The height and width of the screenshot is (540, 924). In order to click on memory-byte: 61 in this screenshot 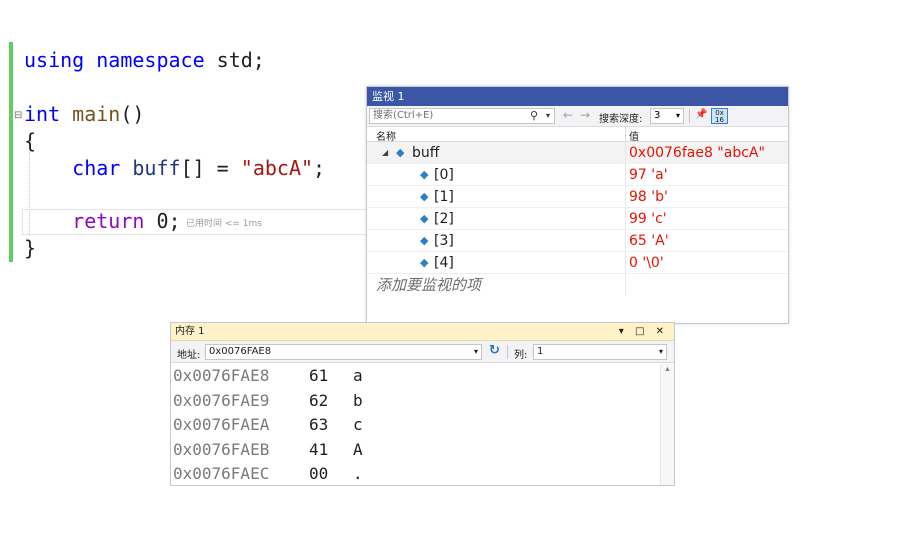, I will do `click(318, 376)`.